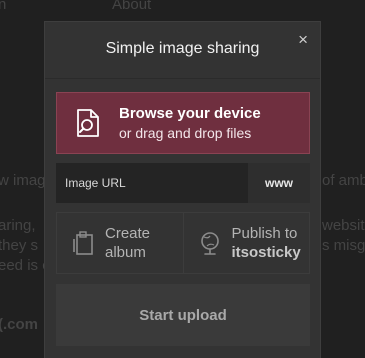  What do you see at coordinates (264, 233) in the screenshot?
I see `publish-line1: Publish to` at bounding box center [264, 233].